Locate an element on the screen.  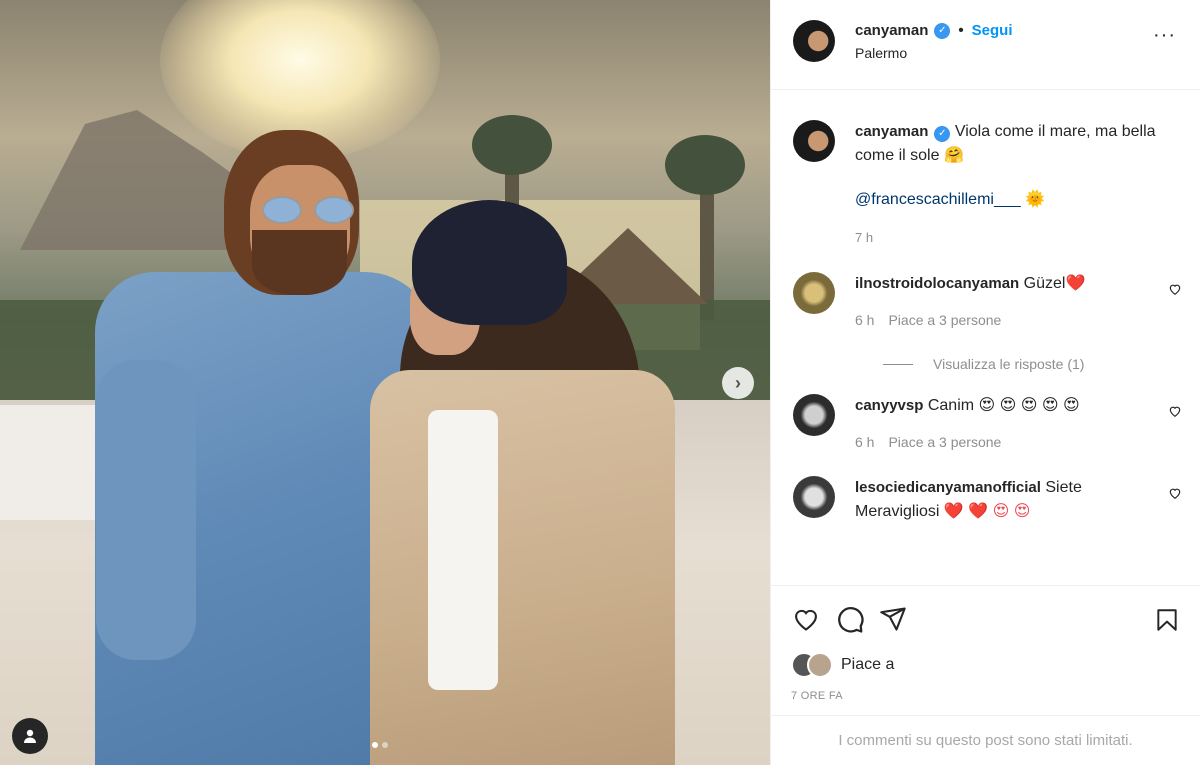
caption-username: canyaman is located at coordinates (891, 131).